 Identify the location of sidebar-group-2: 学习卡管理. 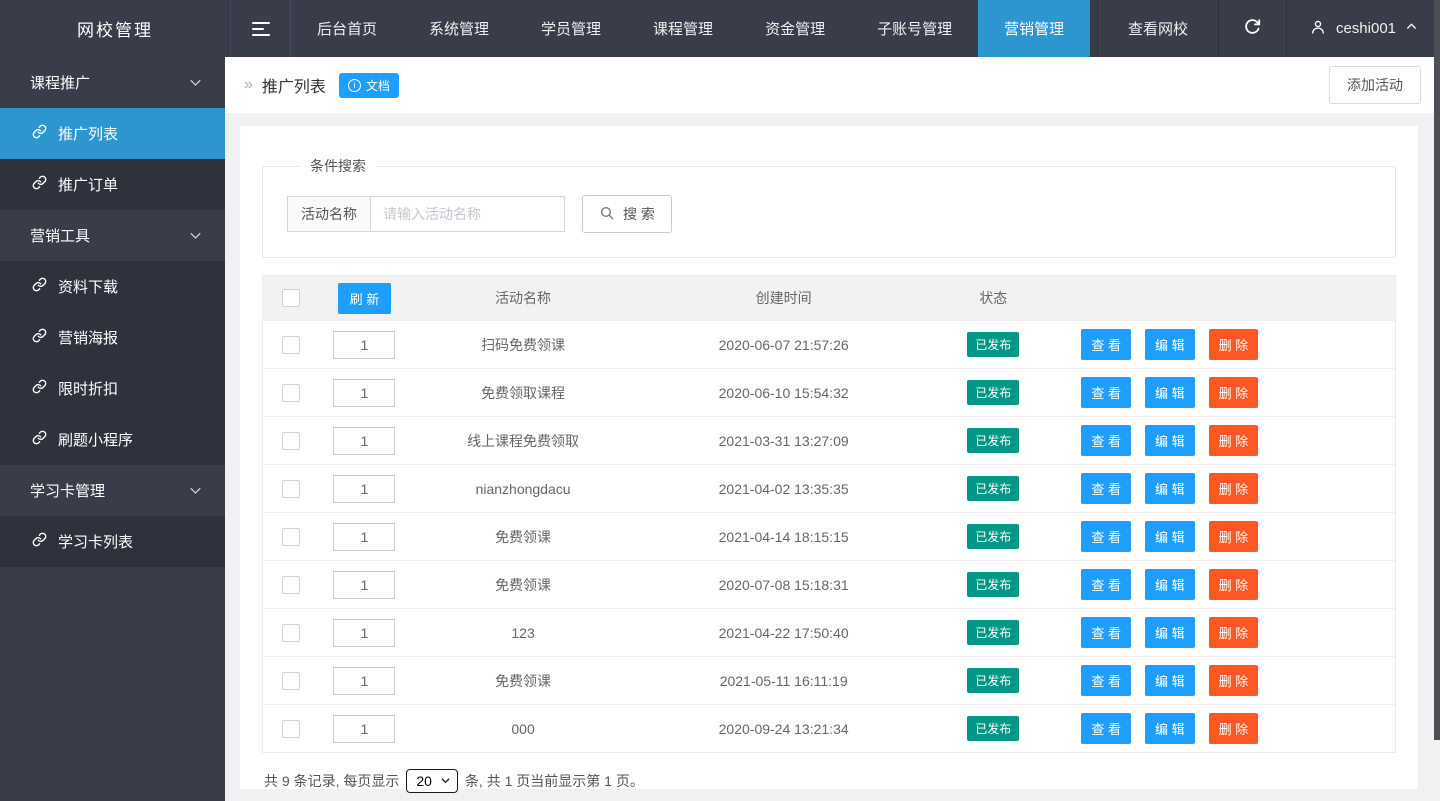
(112, 490).